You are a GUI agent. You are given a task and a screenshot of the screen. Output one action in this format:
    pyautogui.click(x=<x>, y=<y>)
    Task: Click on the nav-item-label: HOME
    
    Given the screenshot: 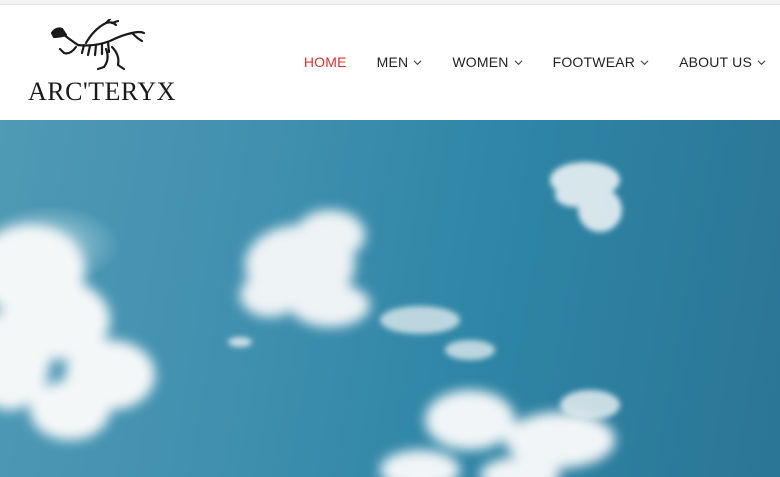 What is the action you would take?
    pyautogui.click(x=325, y=62)
    